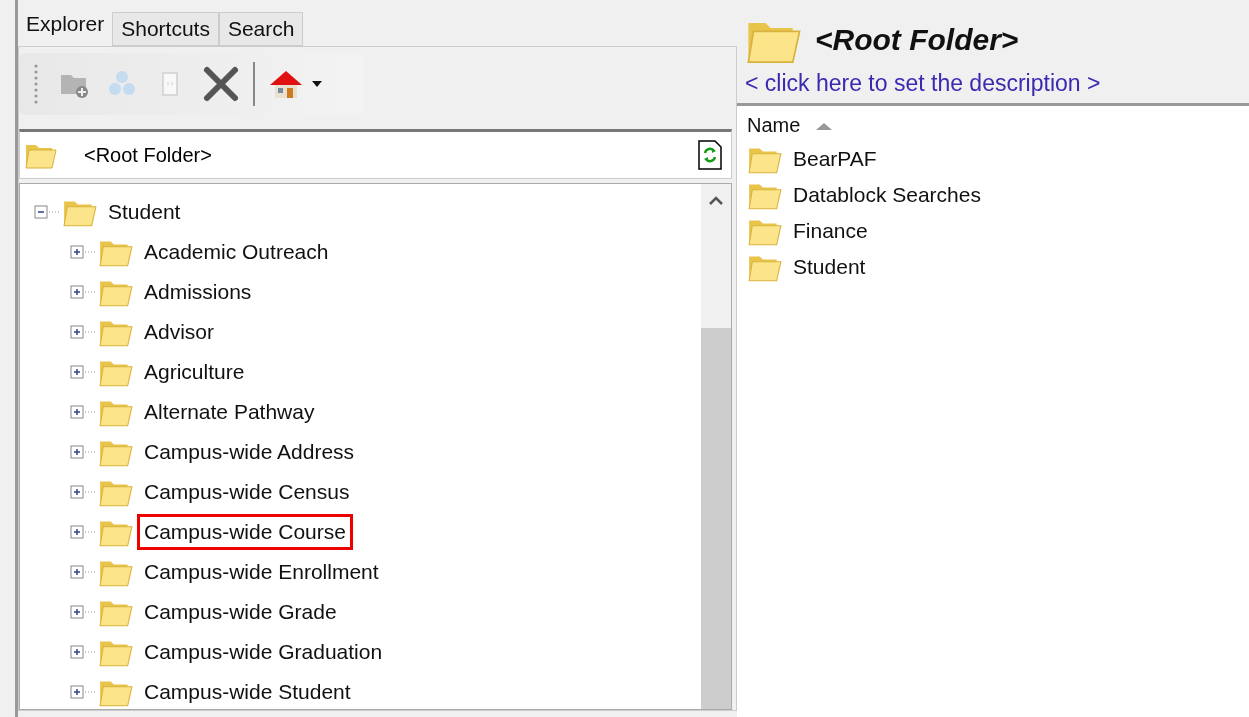  I want to click on tree-item: Campus-wide Address, so click(249, 452).